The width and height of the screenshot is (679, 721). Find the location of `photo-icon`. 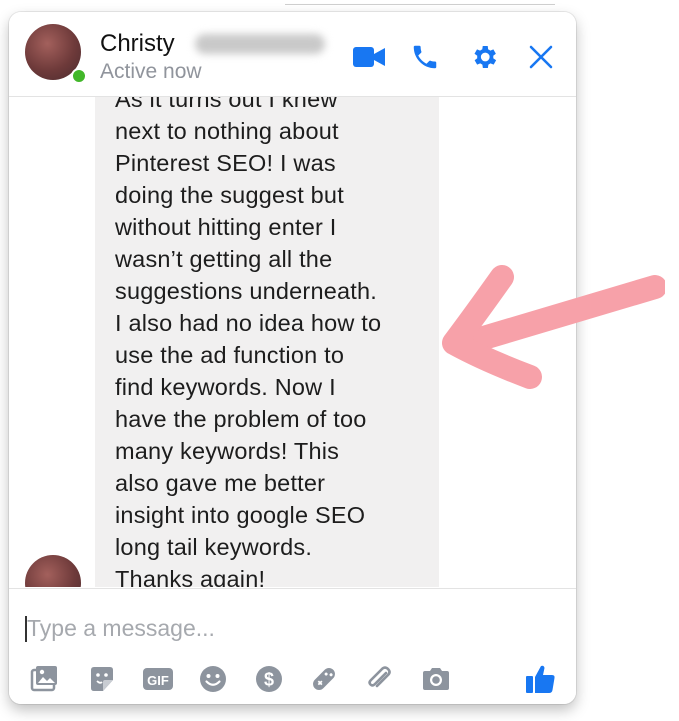

photo-icon is located at coordinates (44, 679).